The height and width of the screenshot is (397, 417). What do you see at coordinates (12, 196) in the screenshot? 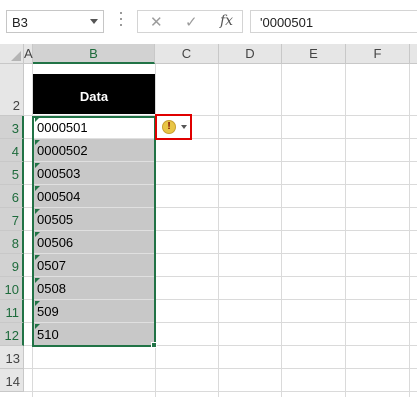
I see `row-header-6: 6` at bounding box center [12, 196].